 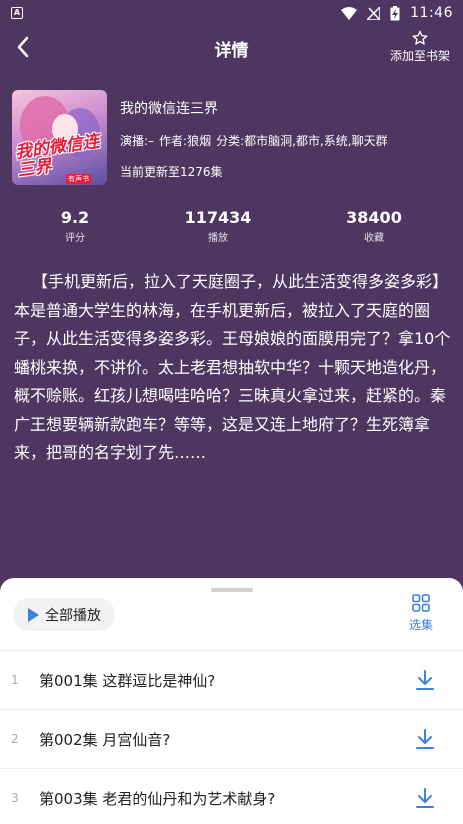 What do you see at coordinates (395, 12) in the screenshot?
I see `battery-charging-icon` at bounding box center [395, 12].